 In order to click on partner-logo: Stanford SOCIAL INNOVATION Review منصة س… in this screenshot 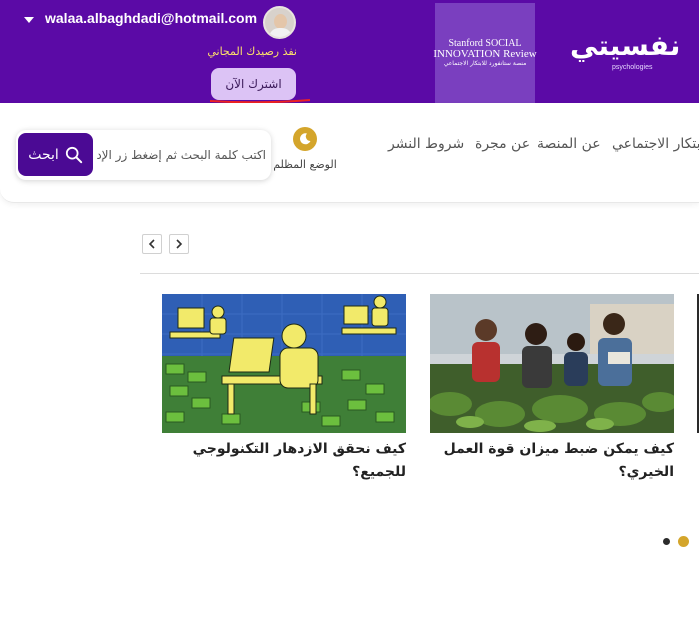, I will do `click(485, 53)`.